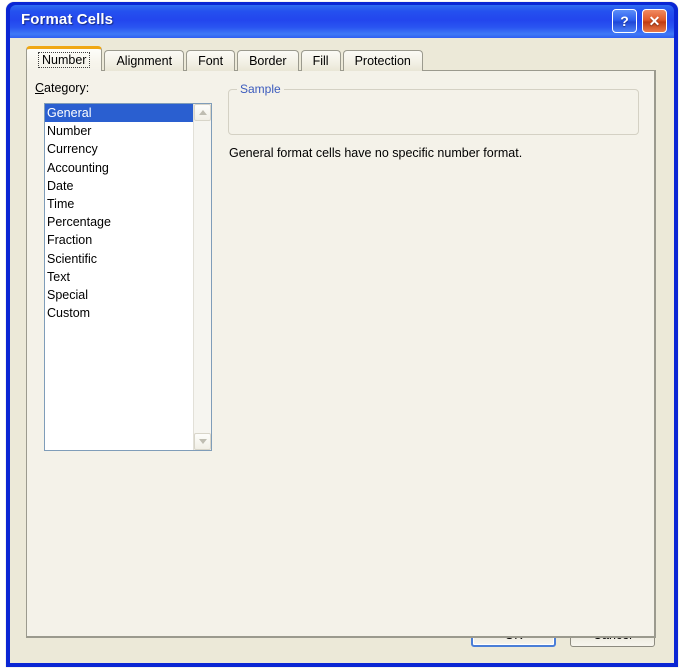 The height and width of the screenshot is (672, 685). What do you see at coordinates (119, 149) in the screenshot?
I see `list-item: Currency` at bounding box center [119, 149].